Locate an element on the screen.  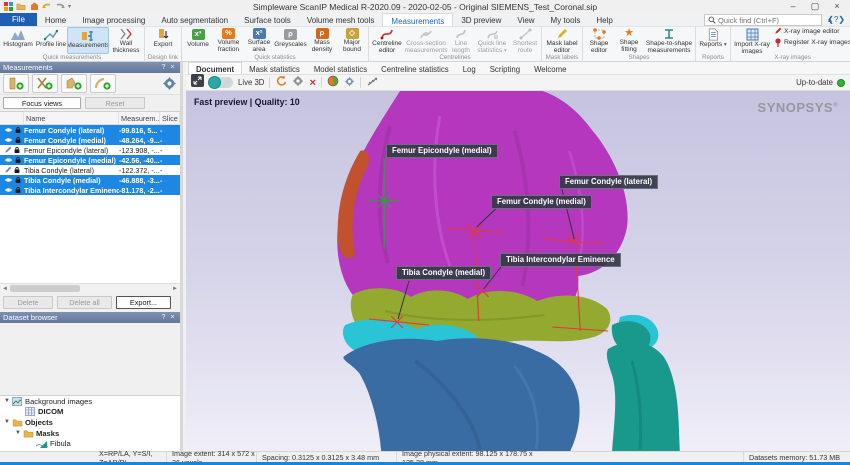
tab-help: Help is located at coordinates (604, 19).